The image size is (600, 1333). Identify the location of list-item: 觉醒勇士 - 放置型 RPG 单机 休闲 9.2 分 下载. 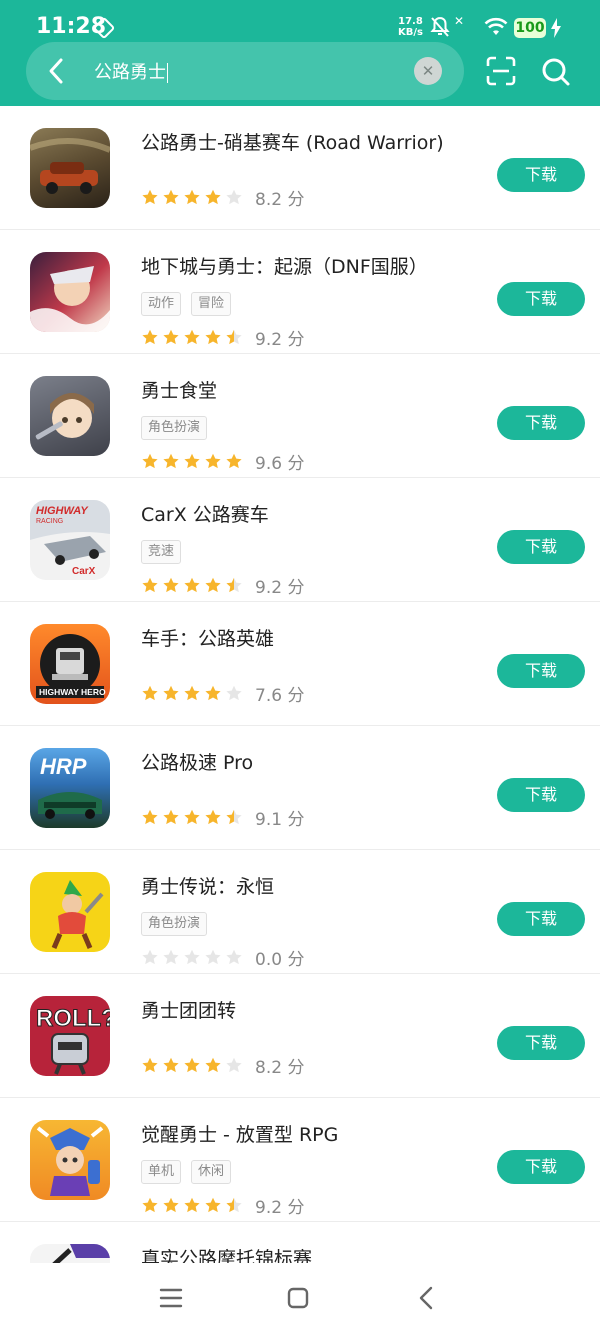
(300, 1160).